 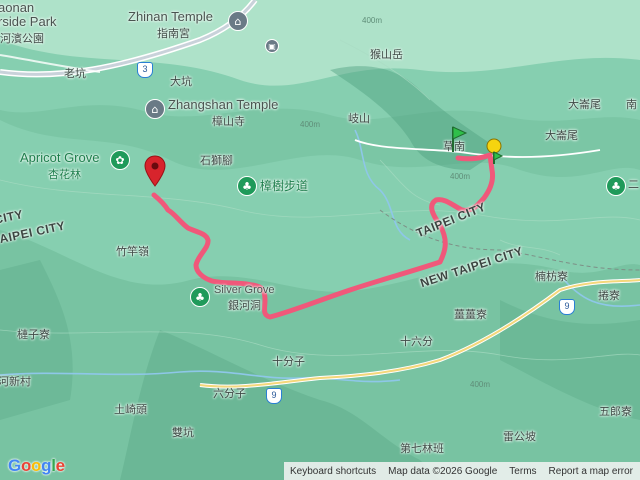 I want to click on map-label: 大坑, so click(x=181, y=81).